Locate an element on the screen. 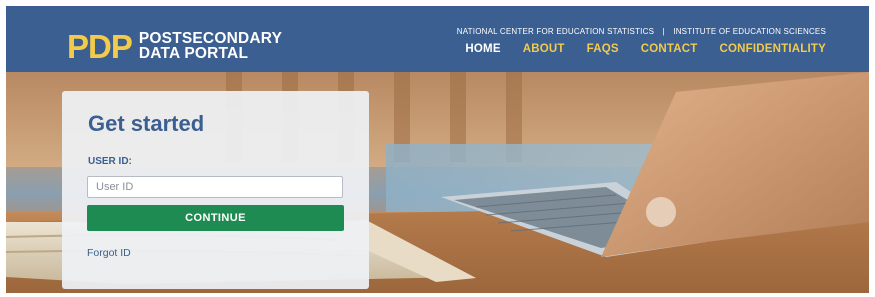  login-title: Get started is located at coordinates (146, 123).